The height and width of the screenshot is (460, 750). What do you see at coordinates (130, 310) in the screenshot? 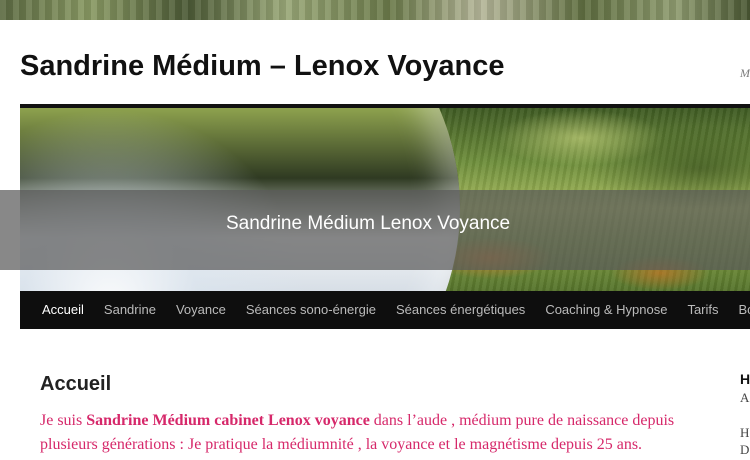
I see `nav-item-sandrine: Sandrine` at bounding box center [130, 310].